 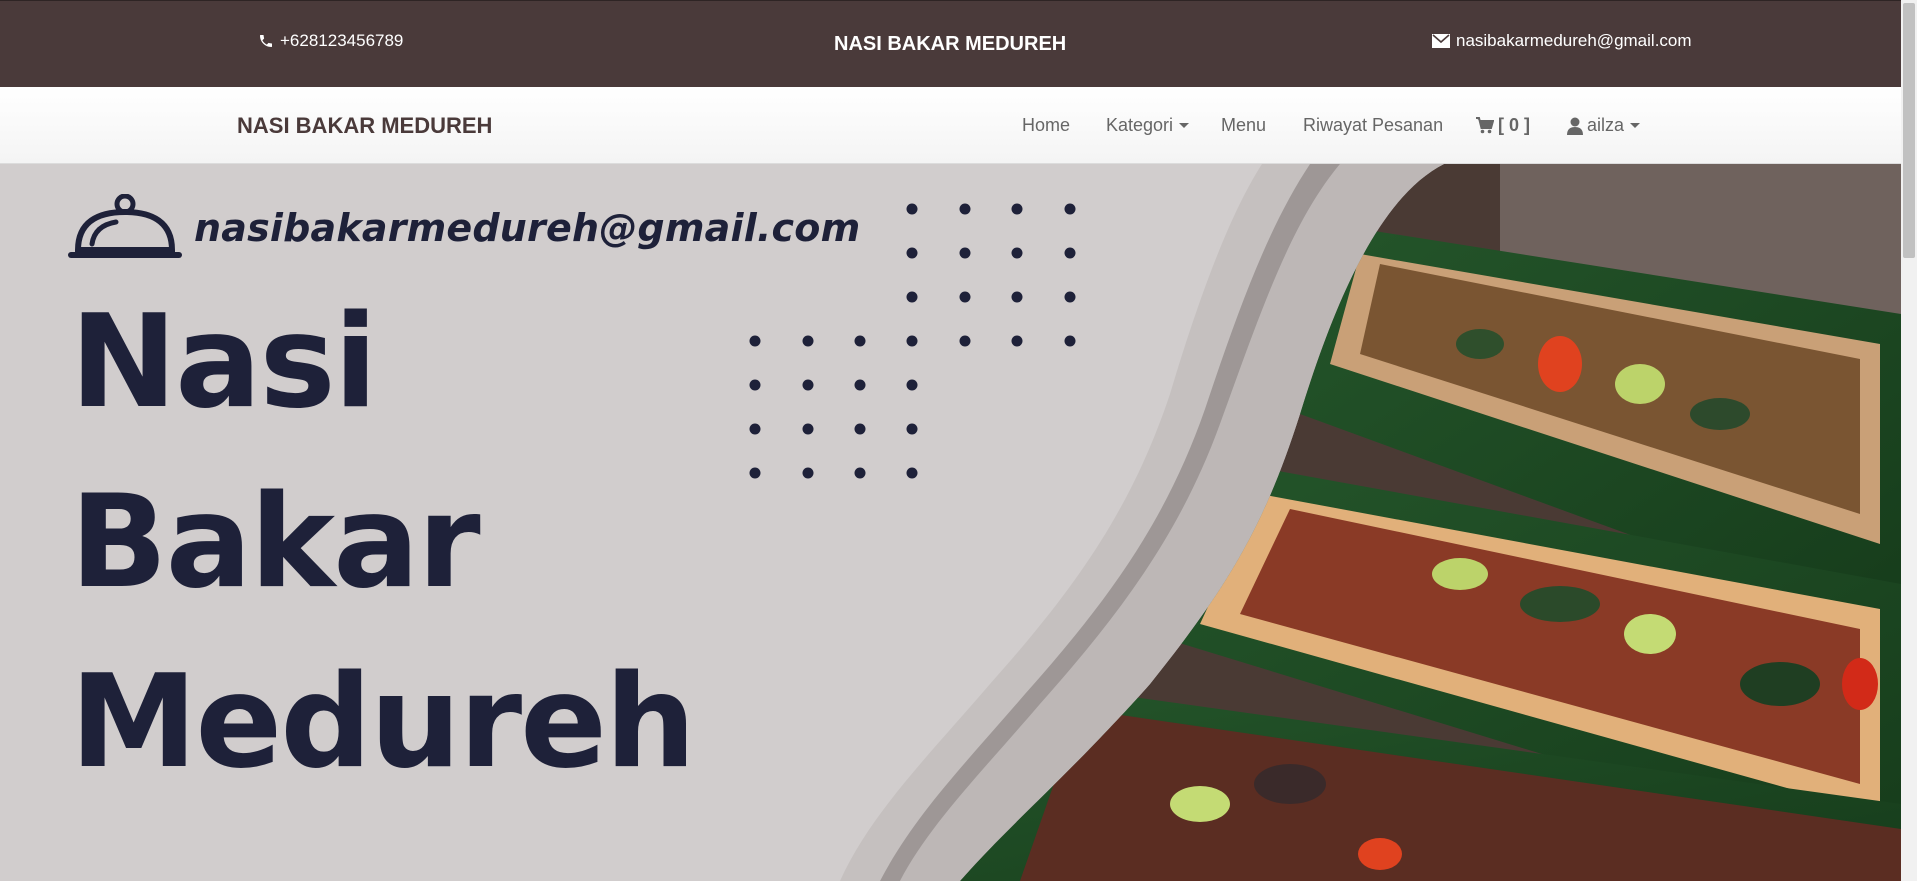 I want to click on navbar-brand: NASI BAKAR MEDUREH, so click(x=364, y=126).